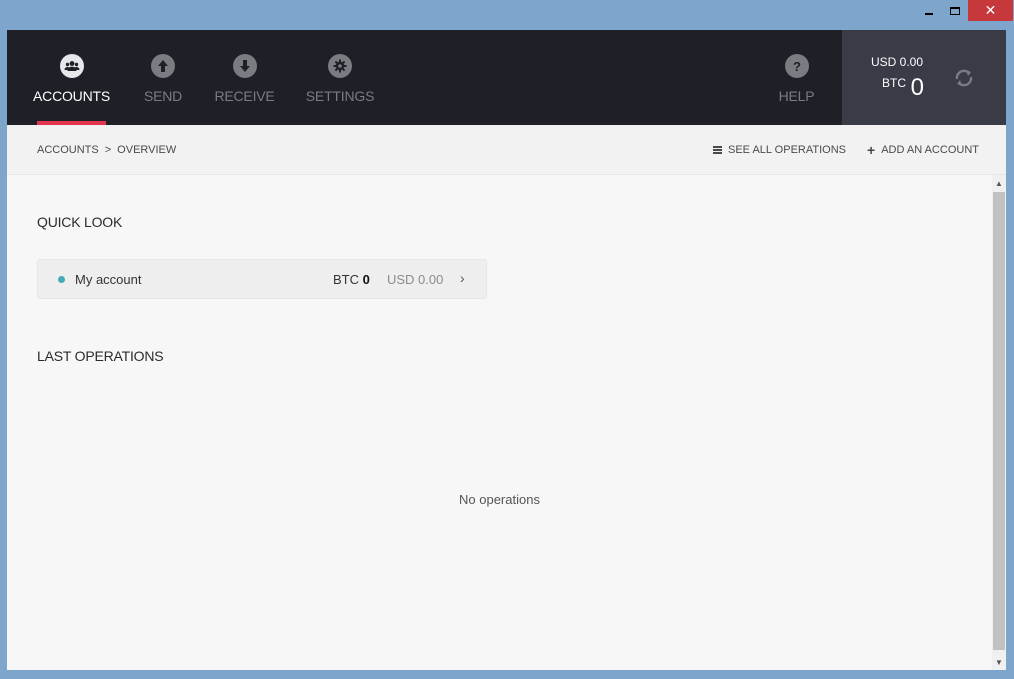 This screenshot has height=679, width=1014. Describe the element at coordinates (100, 356) in the screenshot. I see `last-operations-title: LAST OPERATIONS` at that location.